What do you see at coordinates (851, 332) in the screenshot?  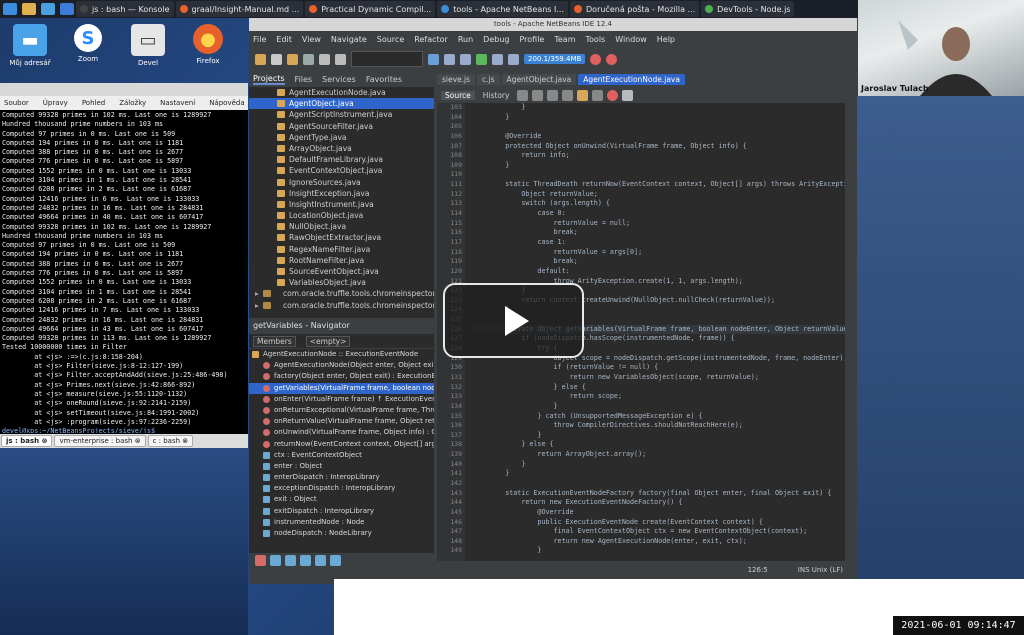 I see `editor-scrollbar` at bounding box center [851, 332].